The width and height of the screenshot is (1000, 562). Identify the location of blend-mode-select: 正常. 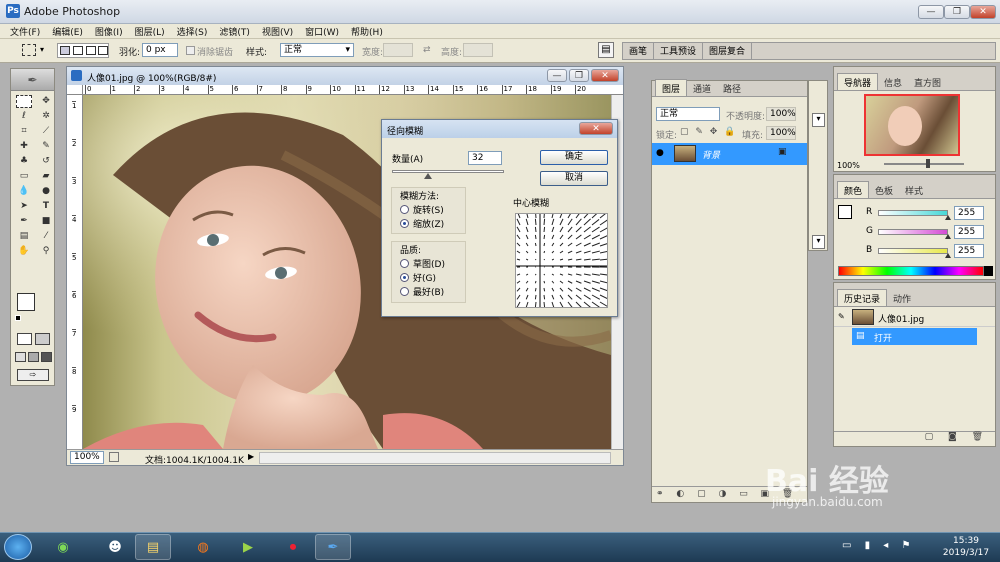
(688, 114).